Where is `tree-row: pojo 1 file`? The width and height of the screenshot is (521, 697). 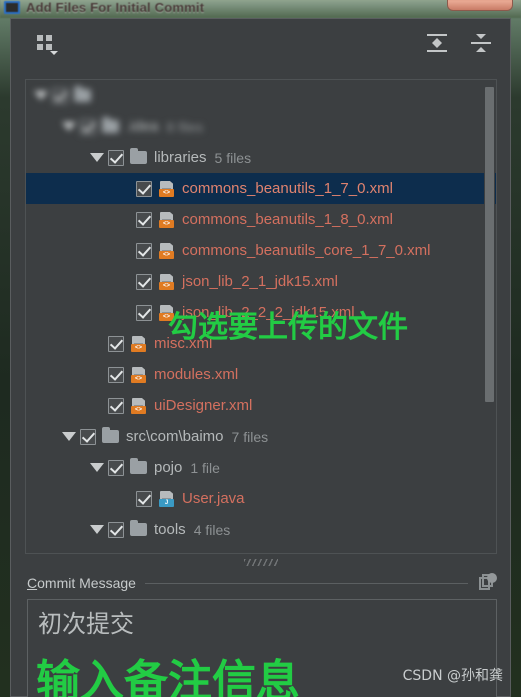
tree-row: pojo 1 file is located at coordinates (261, 467).